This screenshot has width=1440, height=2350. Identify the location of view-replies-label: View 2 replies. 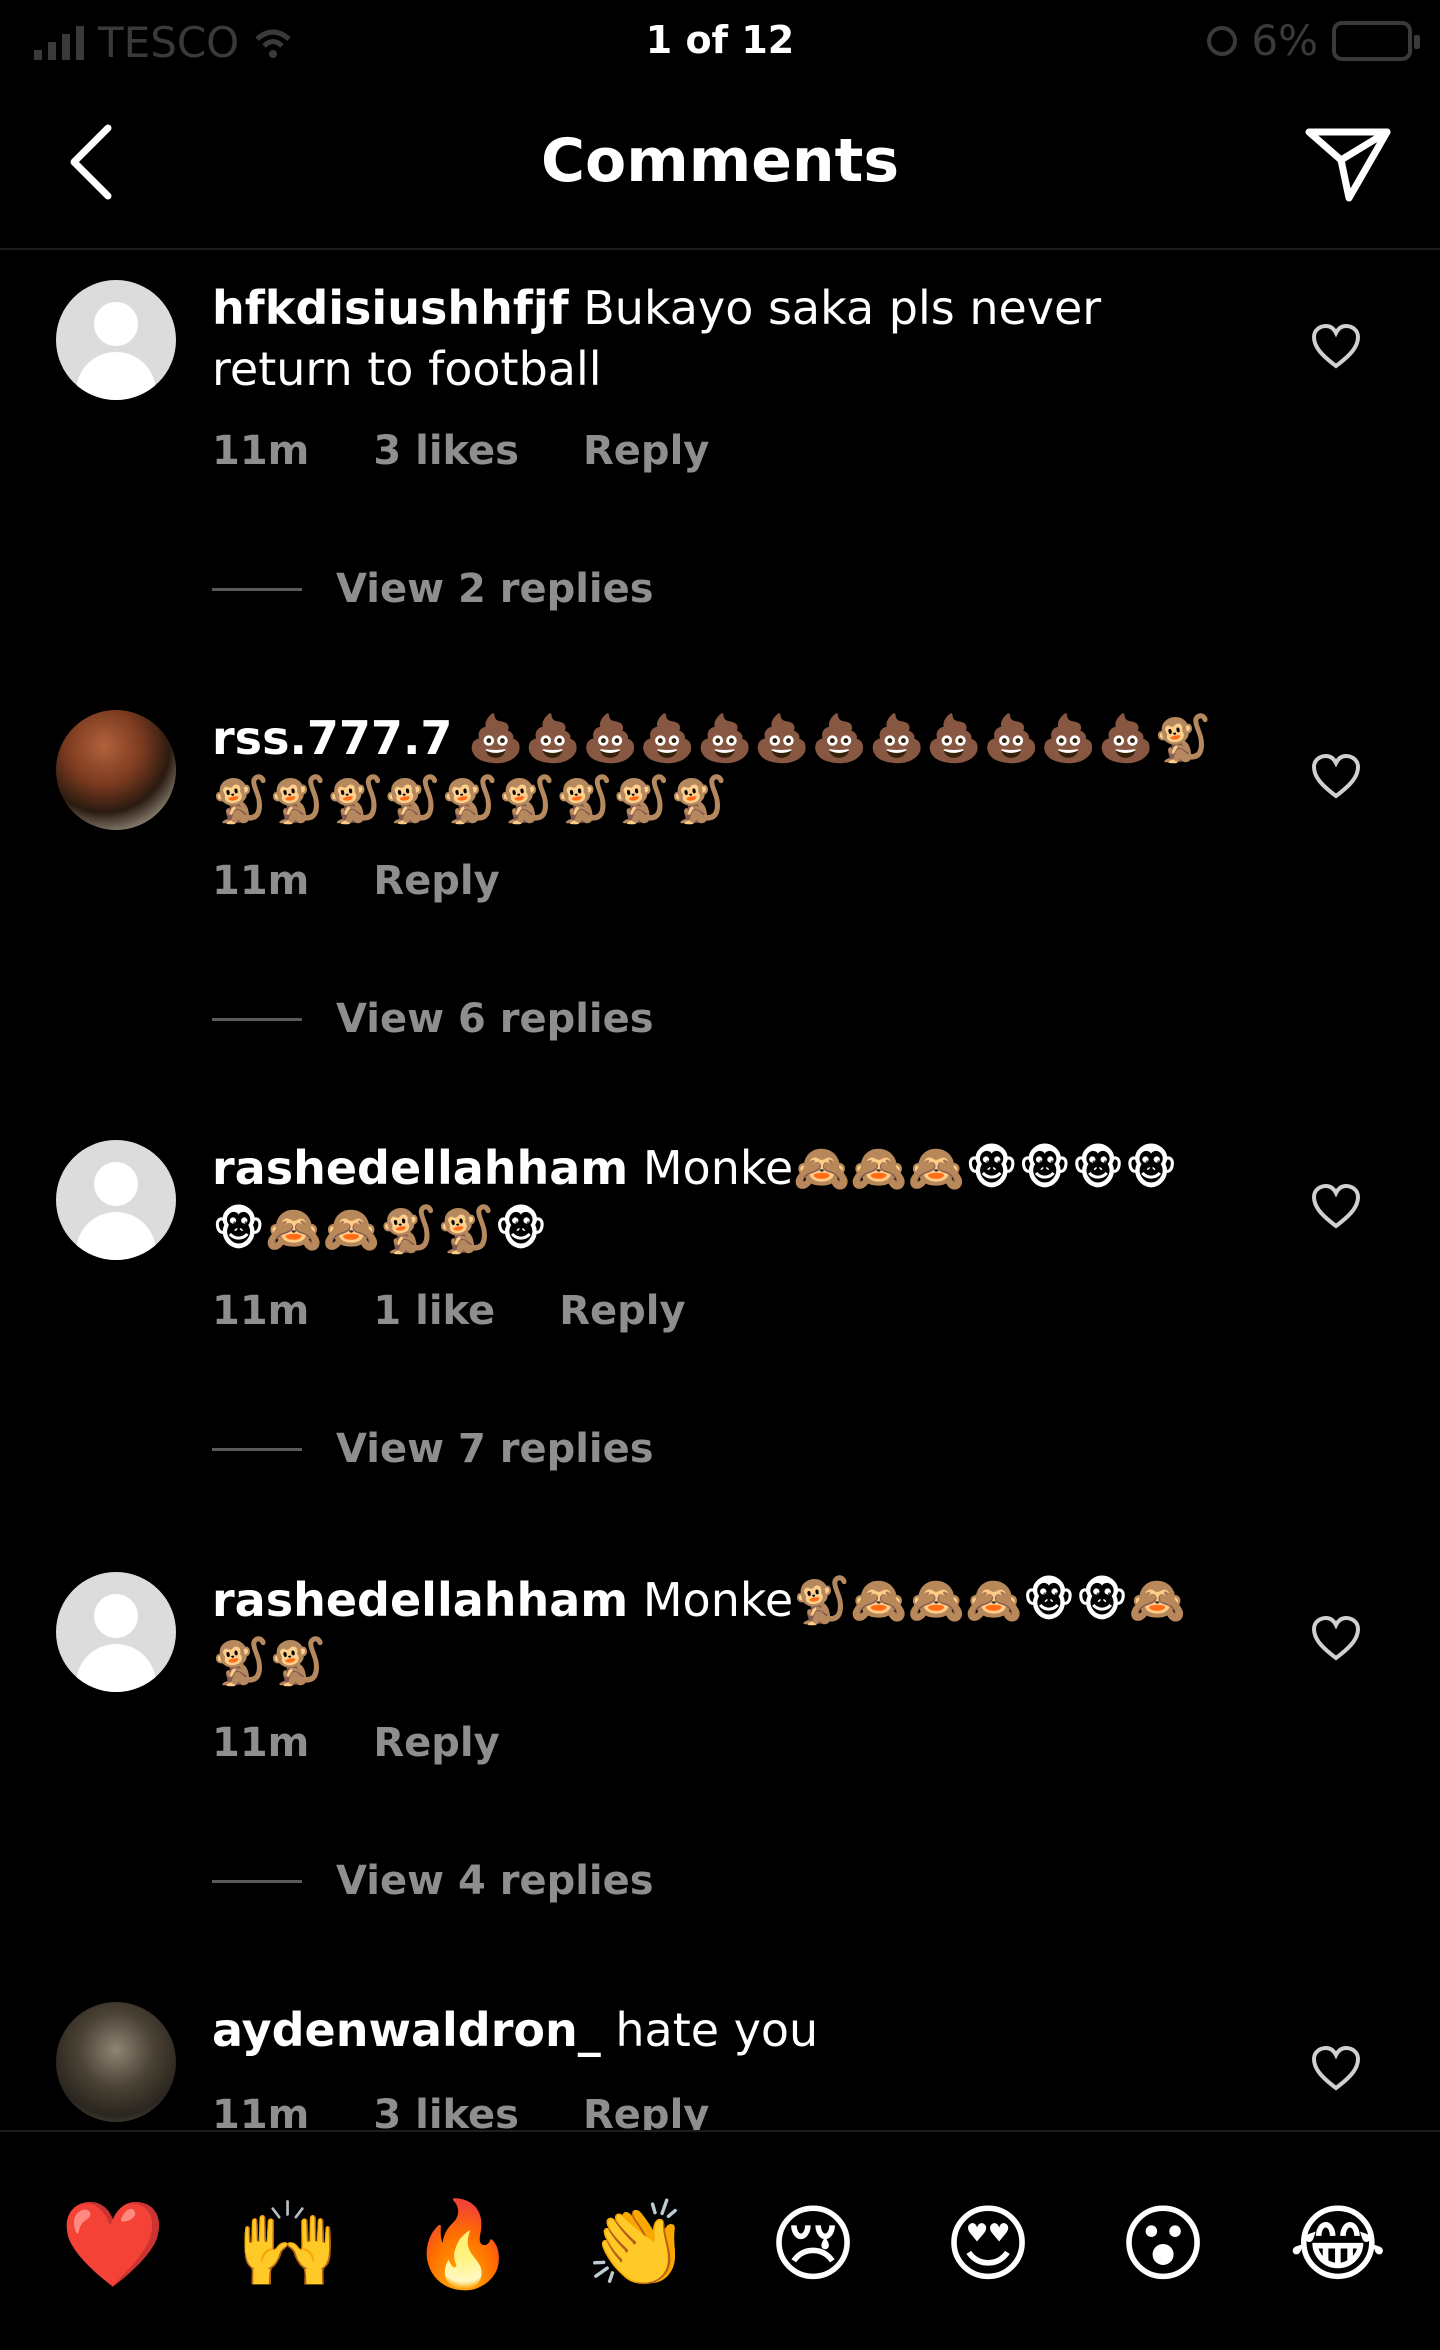
(495, 589).